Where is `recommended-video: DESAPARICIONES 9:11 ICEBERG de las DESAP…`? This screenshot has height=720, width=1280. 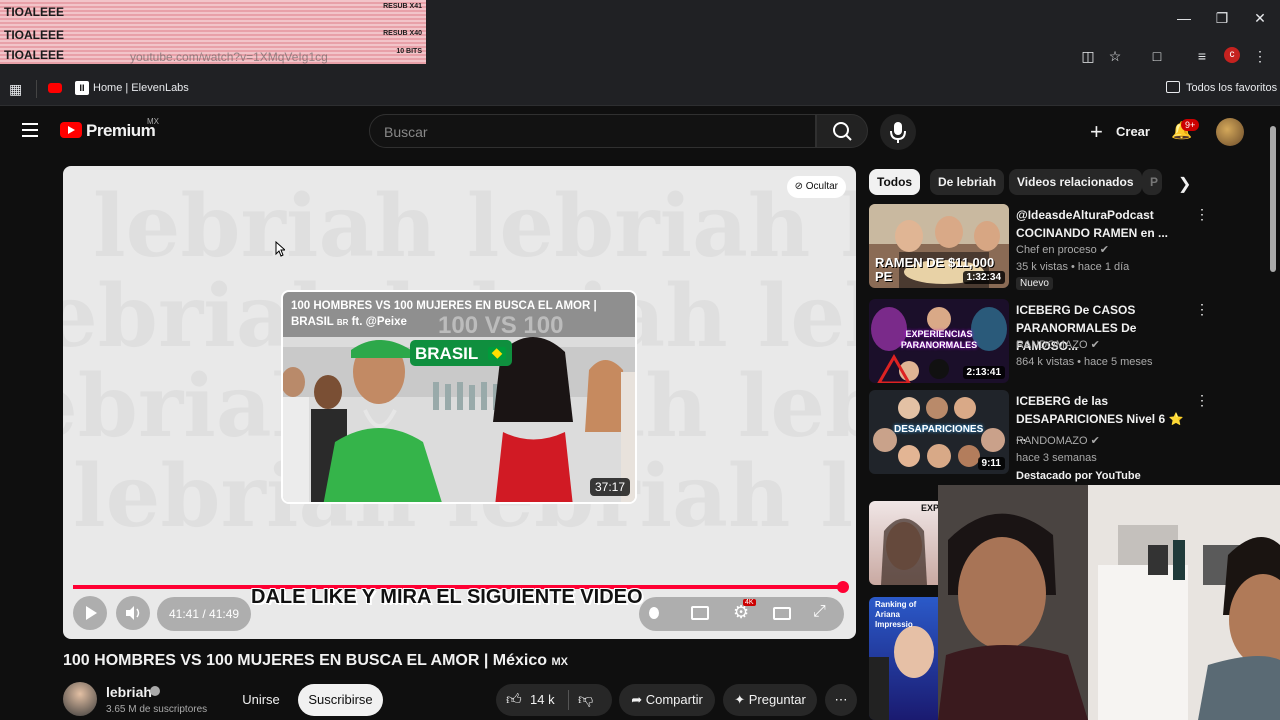
recommended-video: DESAPARICIONES 9:11 ICEBERG de las DESAP… is located at coordinates (1039, 436).